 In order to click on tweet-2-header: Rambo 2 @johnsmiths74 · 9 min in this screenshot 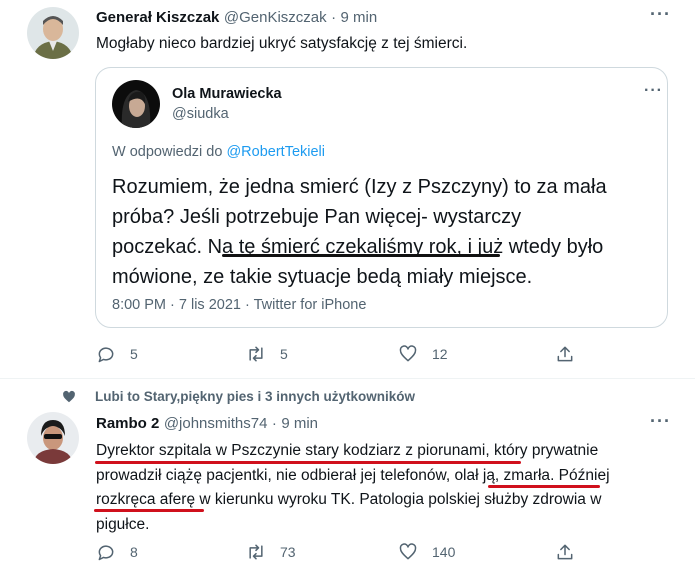, I will do `click(207, 424)`.